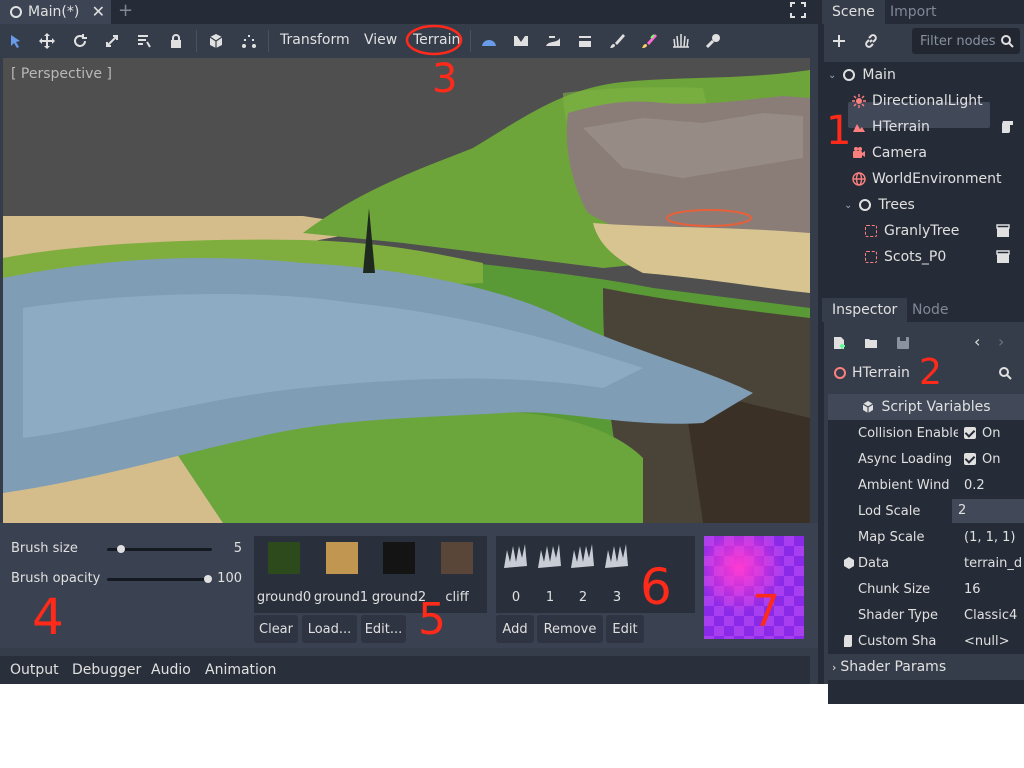 The image size is (1024, 768). What do you see at coordinates (1005, 373) in the screenshot?
I see `search-icon` at bounding box center [1005, 373].